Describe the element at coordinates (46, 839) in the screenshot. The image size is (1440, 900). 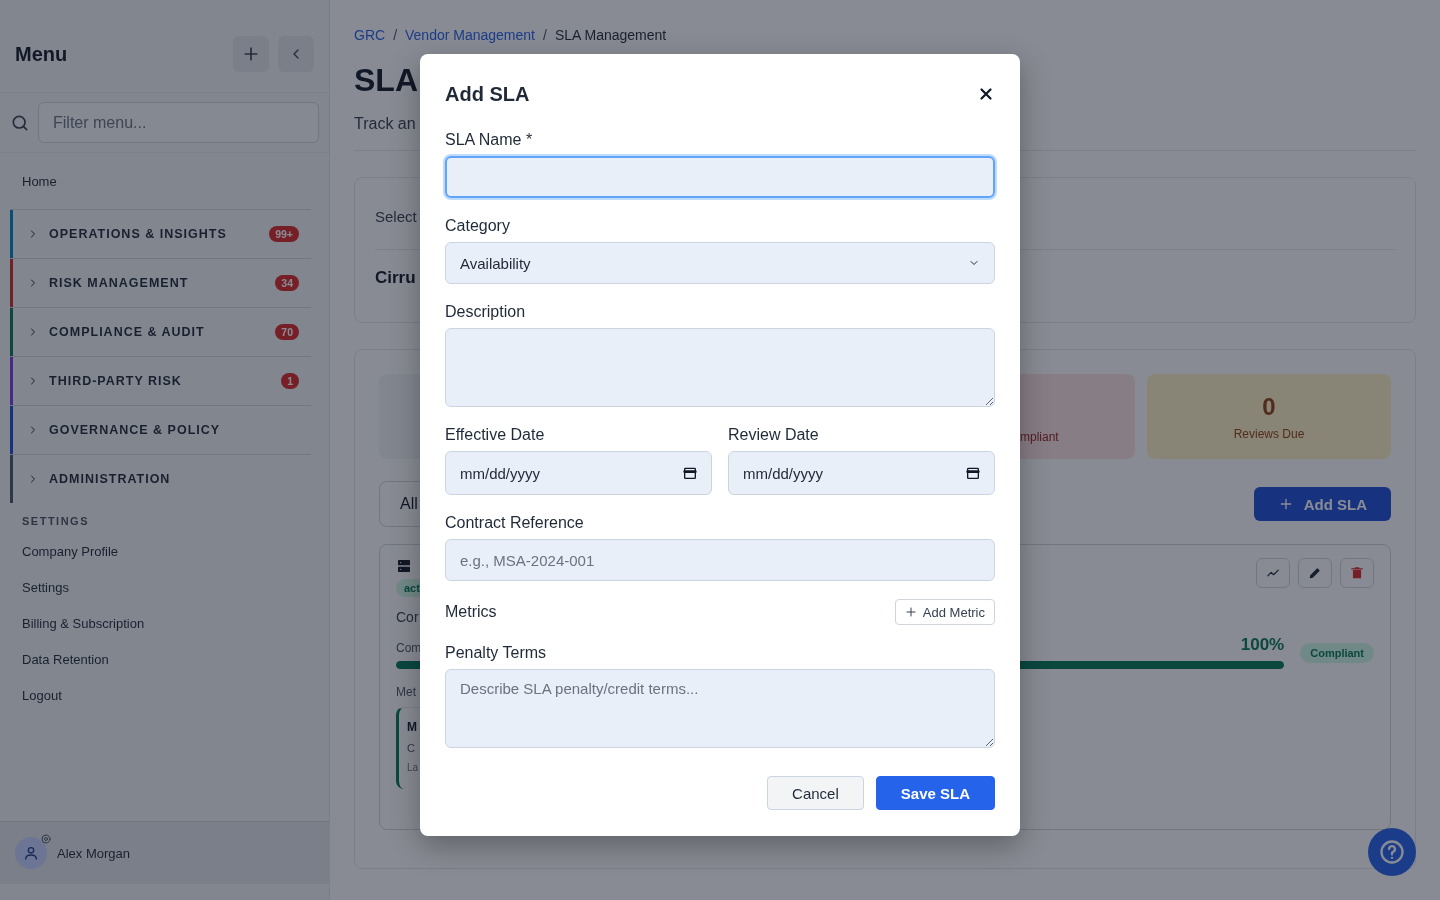
I see `gear-icon` at that location.